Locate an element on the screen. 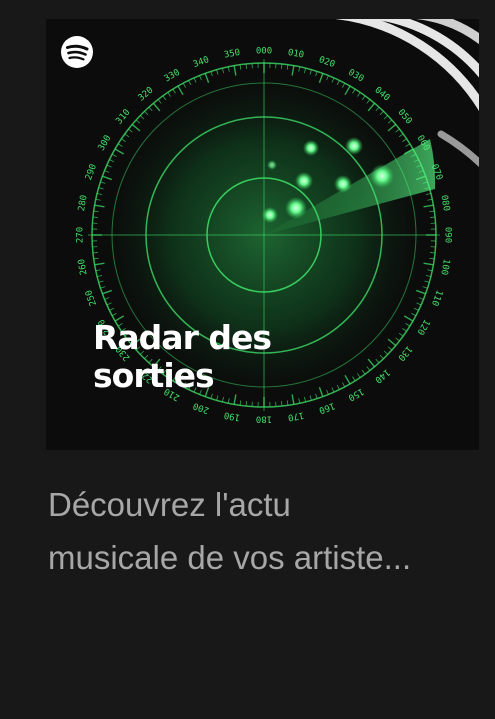  radar-degree-label: 260 is located at coordinates (83, 267).